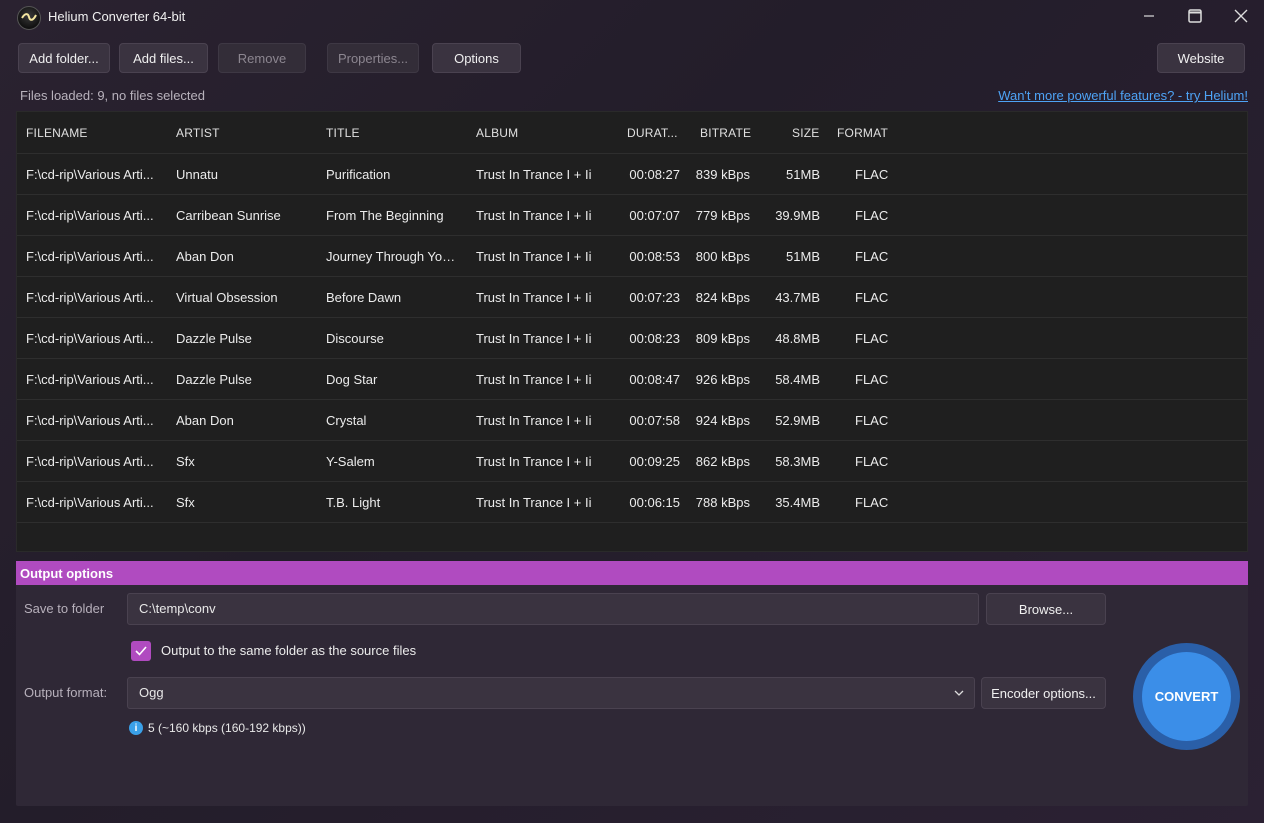  What do you see at coordinates (1241, 16) in the screenshot?
I see `close-icon` at bounding box center [1241, 16].